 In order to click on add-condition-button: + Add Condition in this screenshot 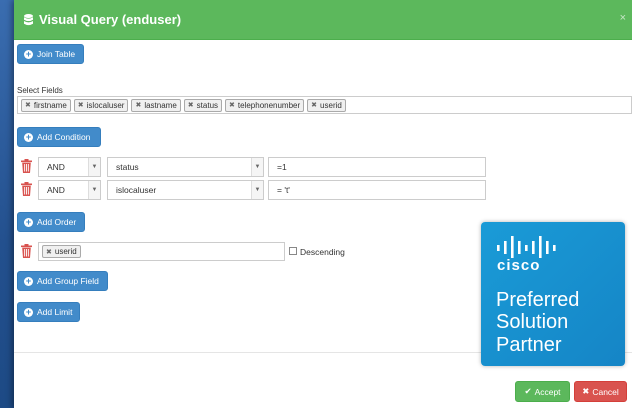, I will do `click(59, 137)`.